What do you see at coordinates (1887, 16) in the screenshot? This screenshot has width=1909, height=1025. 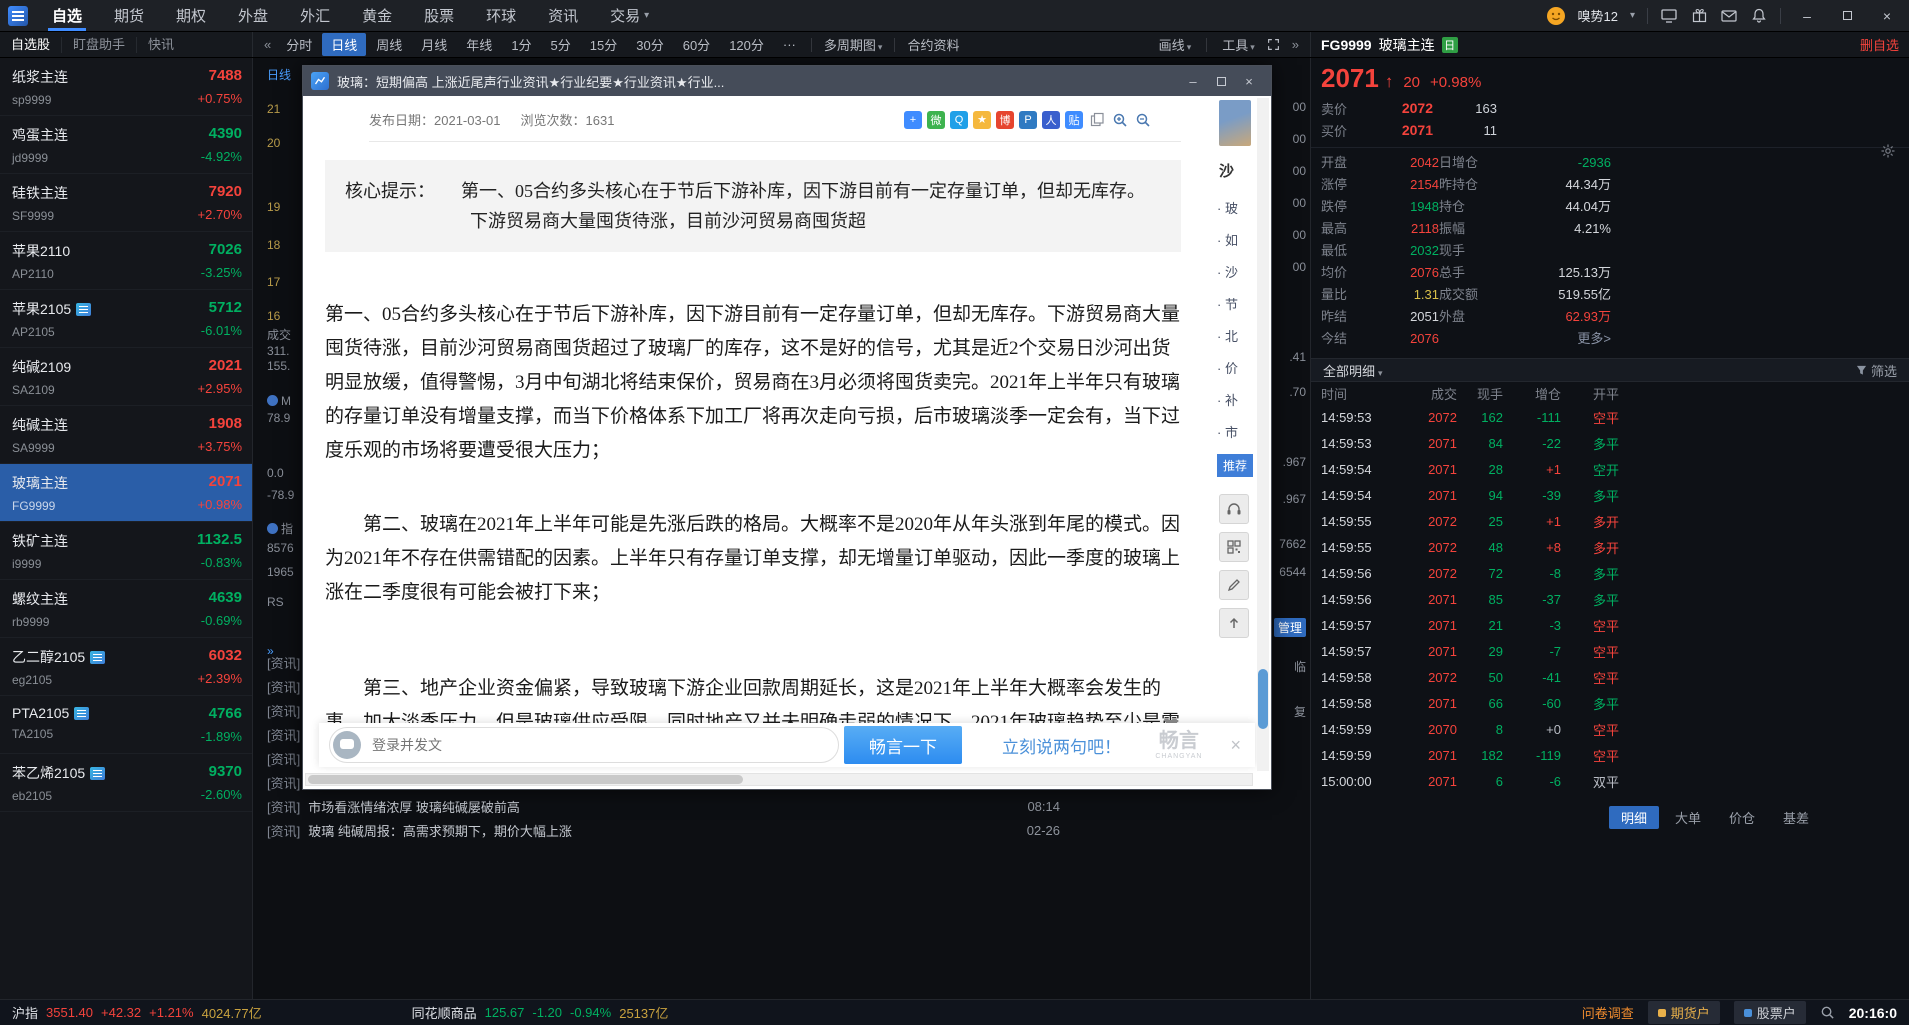 I see `close-button: ×` at bounding box center [1887, 16].